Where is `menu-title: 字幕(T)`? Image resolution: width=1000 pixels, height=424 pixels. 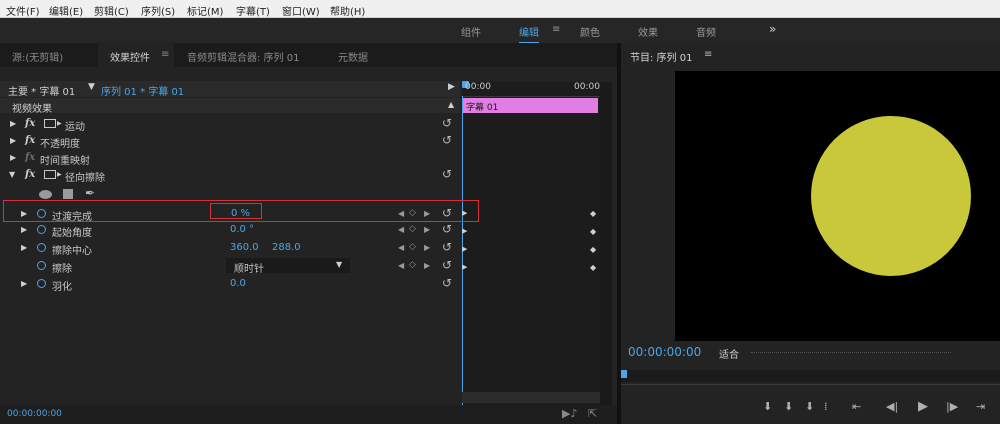 menu-title: 字幕(T) is located at coordinates (253, 10).